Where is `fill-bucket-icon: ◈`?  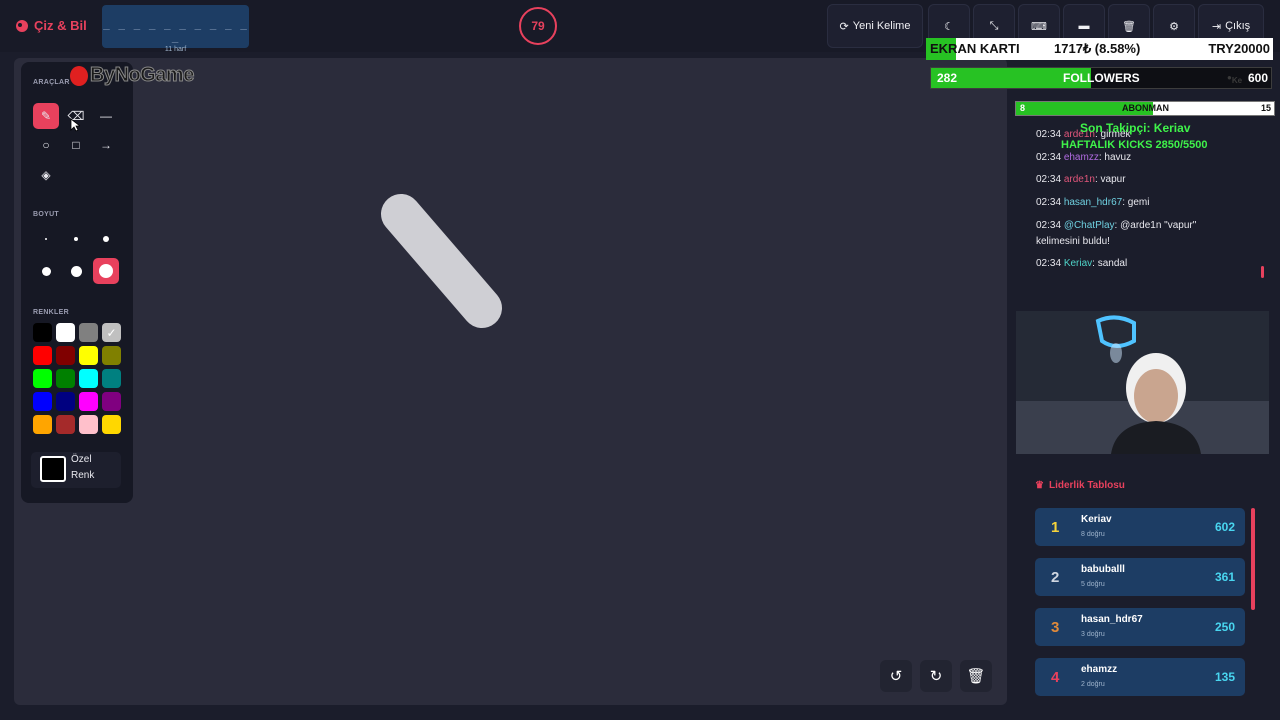 fill-bucket-icon: ◈ is located at coordinates (46, 175).